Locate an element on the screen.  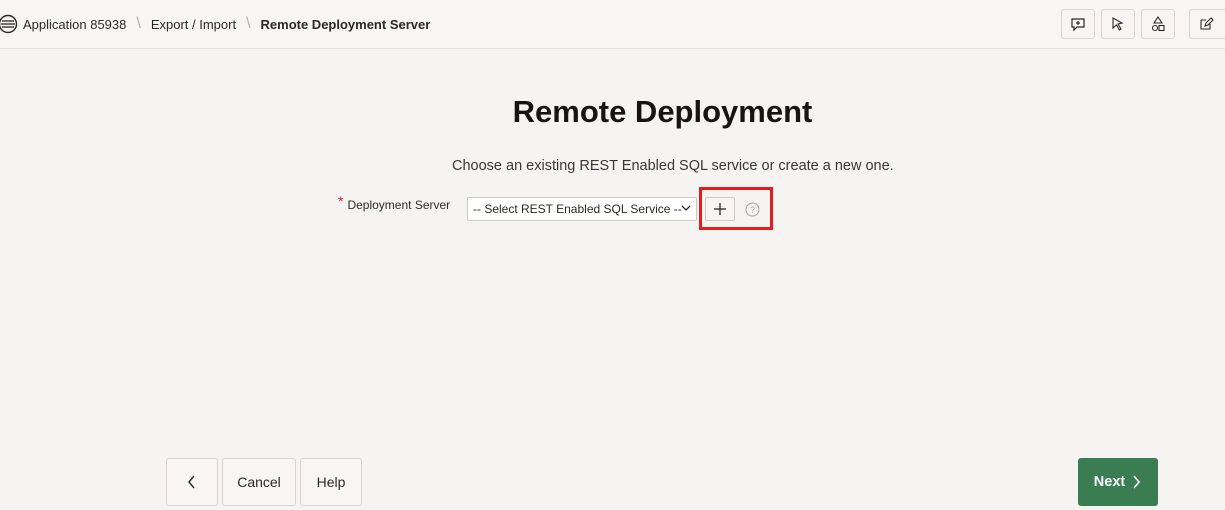
required-indicator: * is located at coordinates (341, 201).